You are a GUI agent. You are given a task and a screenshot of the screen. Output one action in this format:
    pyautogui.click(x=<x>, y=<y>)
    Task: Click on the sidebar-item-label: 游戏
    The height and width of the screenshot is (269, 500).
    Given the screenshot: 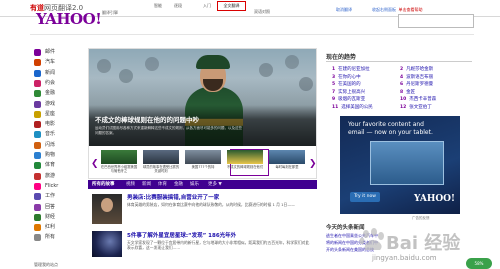 What is the action you would take?
    pyautogui.click(x=50, y=103)
    